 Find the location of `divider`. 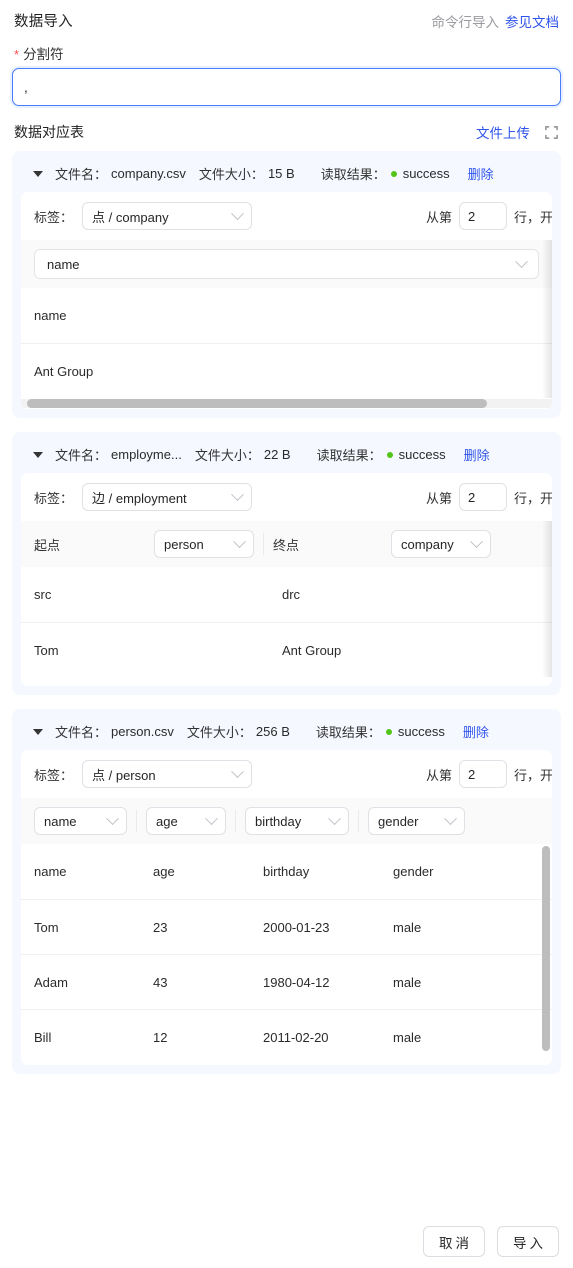

divider is located at coordinates (358, 821).